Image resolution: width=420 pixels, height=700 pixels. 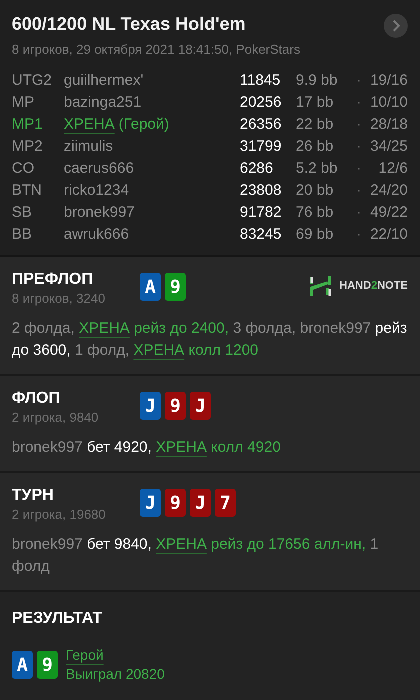 I want to click on stats-ratio: 22/10, so click(x=388, y=235).